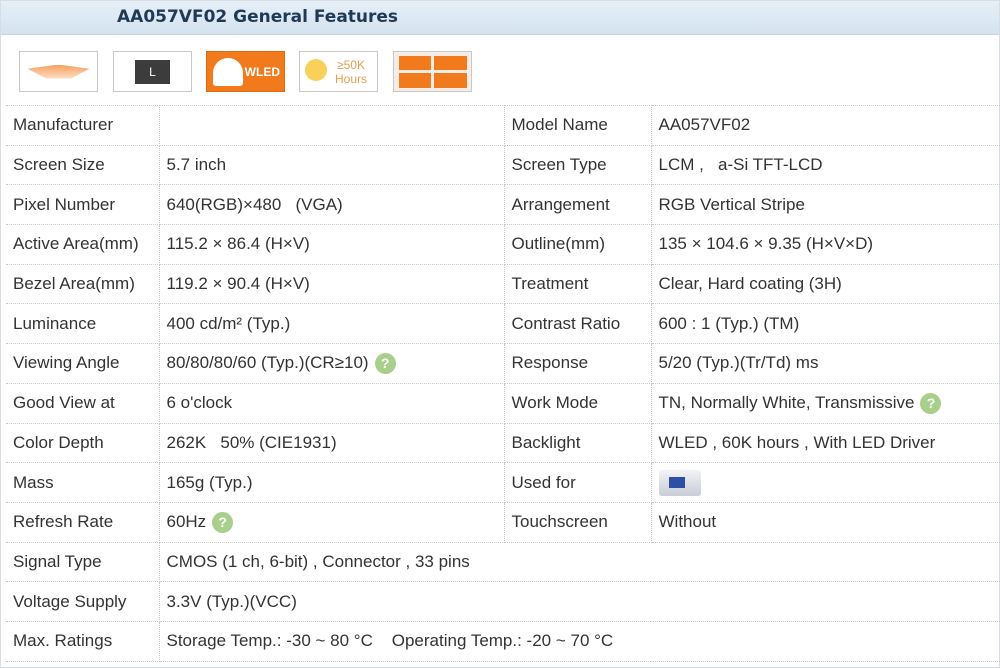 The width and height of the screenshot is (1000, 668). What do you see at coordinates (63, 125) in the screenshot?
I see `cell-text: Manufacturer` at bounding box center [63, 125].